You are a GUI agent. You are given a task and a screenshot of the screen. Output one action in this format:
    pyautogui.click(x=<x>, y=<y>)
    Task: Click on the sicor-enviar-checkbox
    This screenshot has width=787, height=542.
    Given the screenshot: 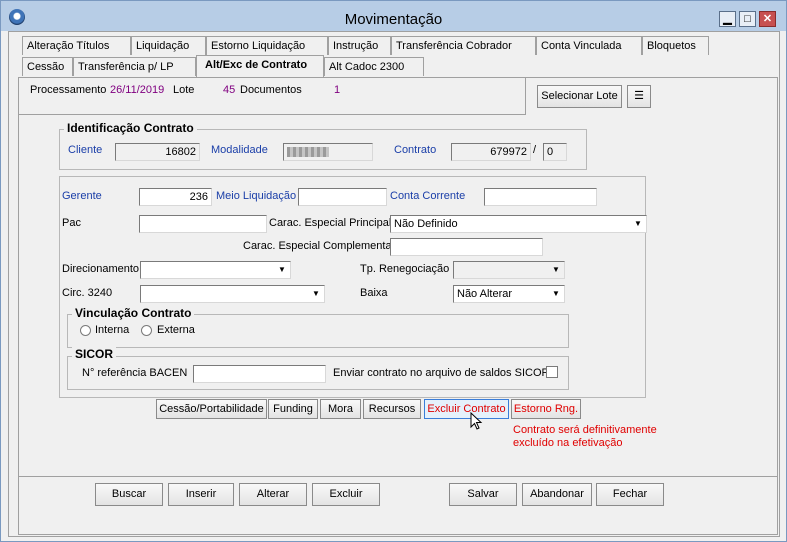 What is the action you would take?
    pyautogui.click(x=552, y=372)
    